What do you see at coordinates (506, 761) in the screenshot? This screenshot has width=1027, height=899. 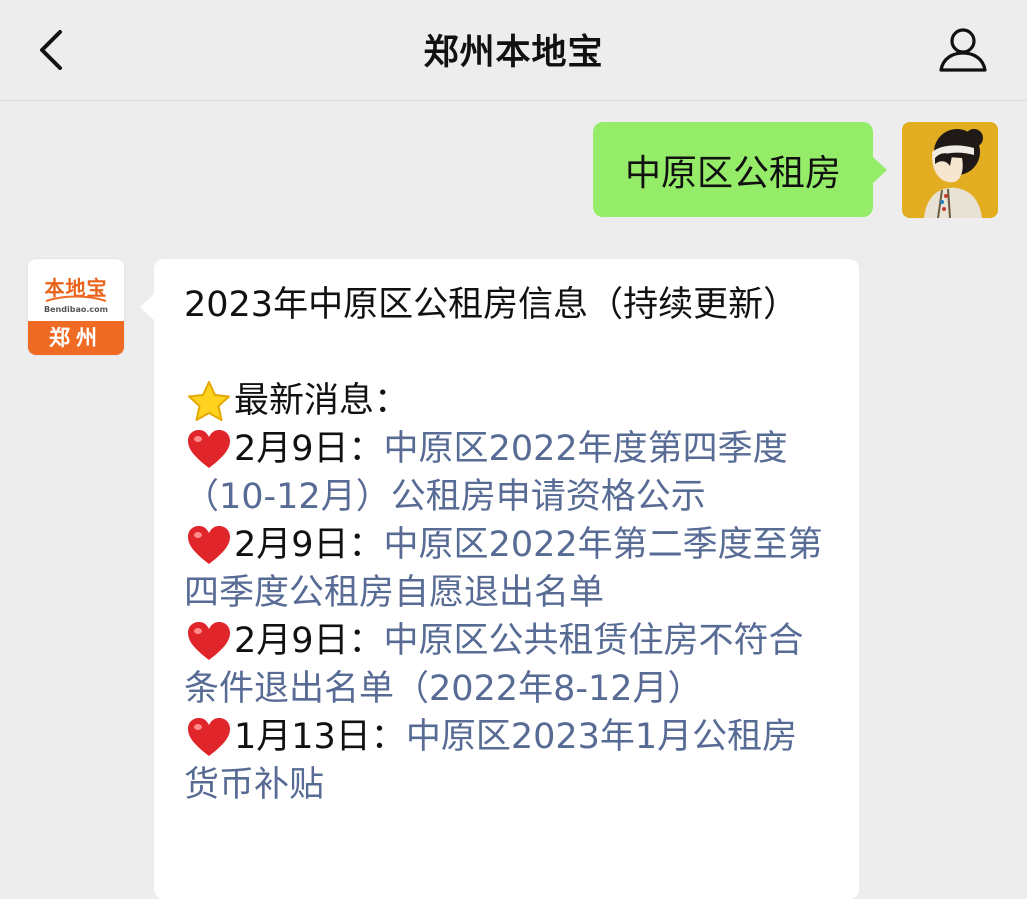 I see `news-item: 1月13日：中原区2023年1月公租房货币补贴` at bounding box center [506, 761].